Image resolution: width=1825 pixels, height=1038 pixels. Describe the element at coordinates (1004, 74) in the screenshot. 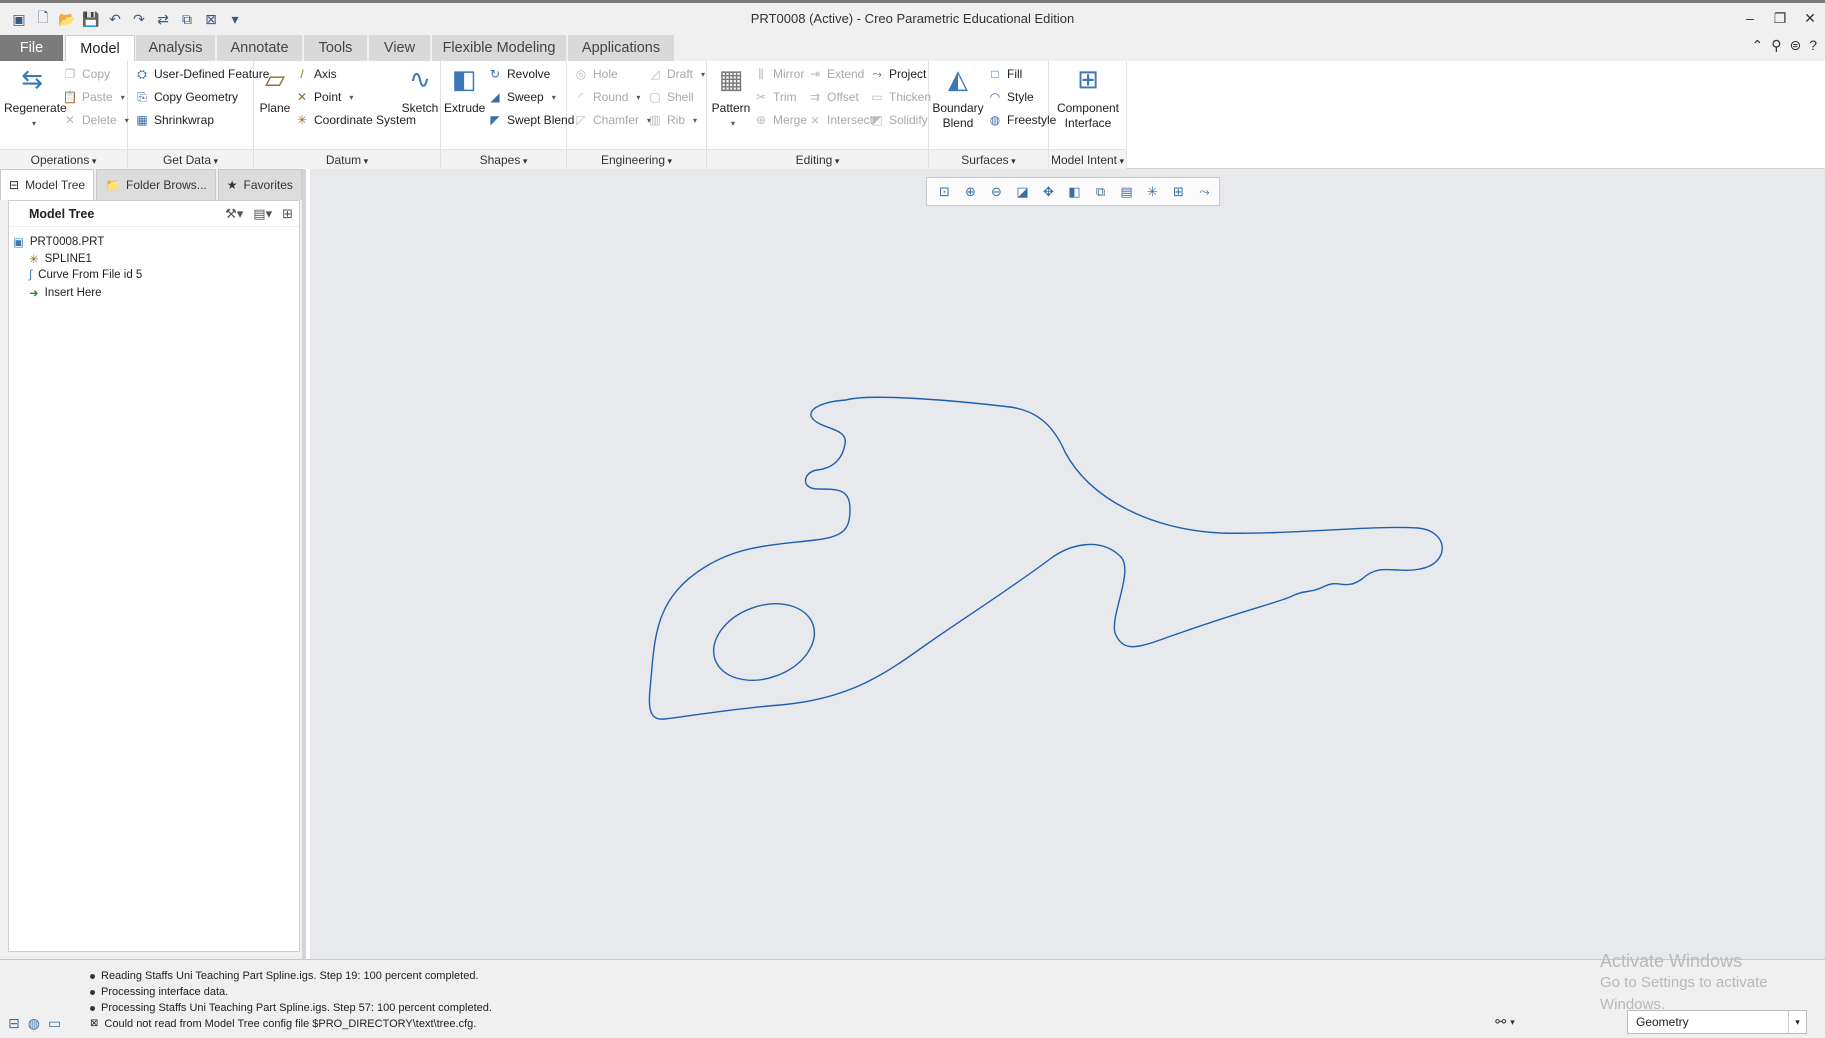

I see `fill-button: □ Fill` at that location.